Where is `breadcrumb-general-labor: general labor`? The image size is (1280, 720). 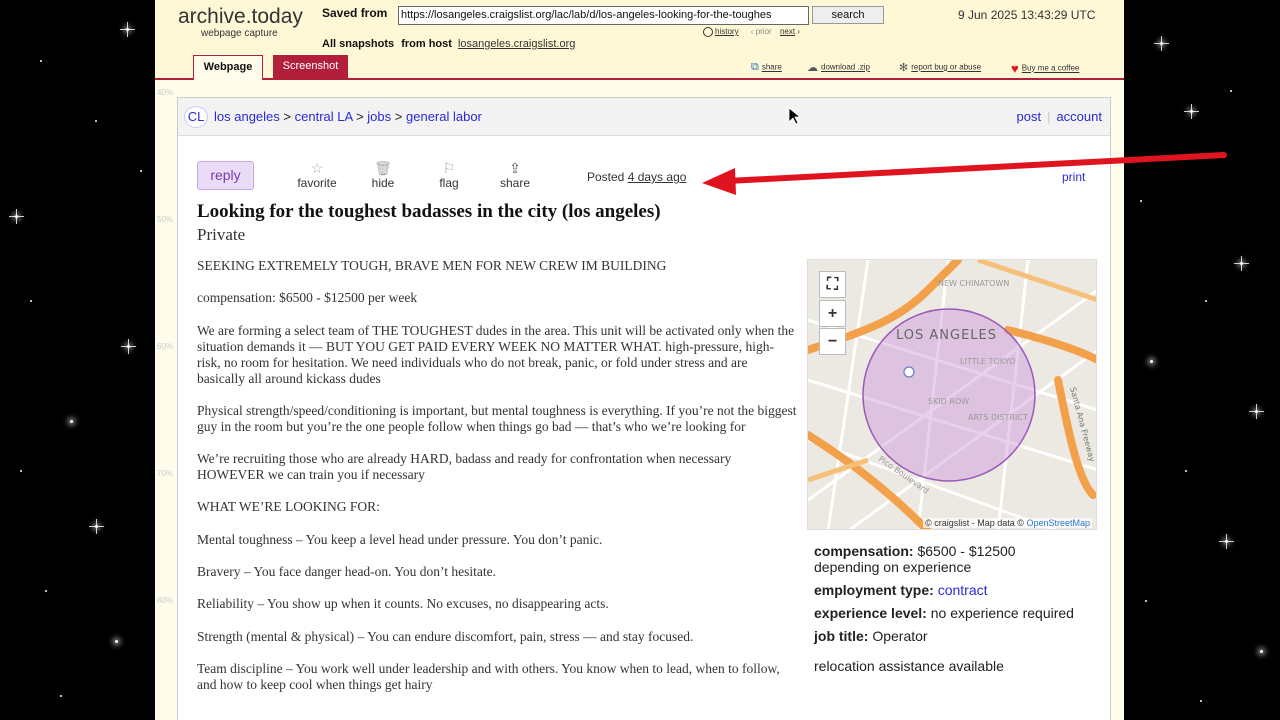 breadcrumb-general-labor: general labor is located at coordinates (444, 116).